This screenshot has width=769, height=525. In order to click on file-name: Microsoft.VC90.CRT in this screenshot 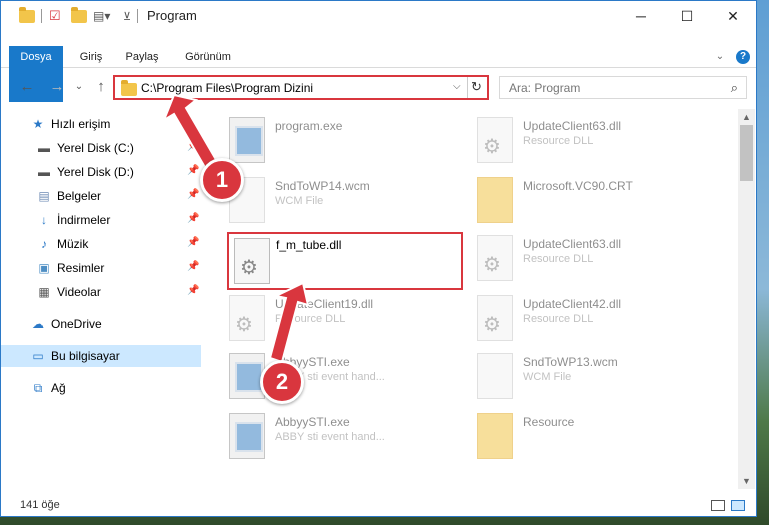, I will do `click(578, 186)`.